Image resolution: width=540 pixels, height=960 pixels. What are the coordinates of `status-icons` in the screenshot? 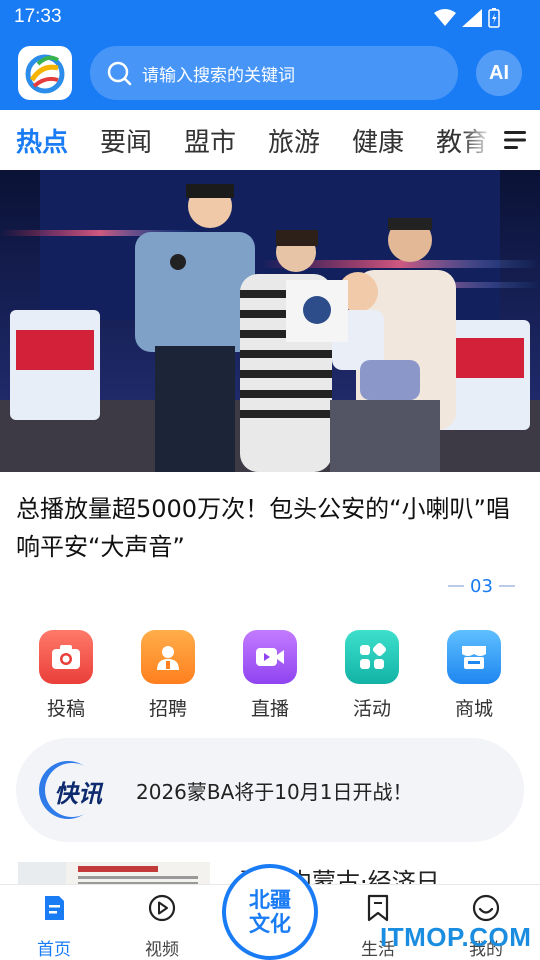 It's located at (467, 18).